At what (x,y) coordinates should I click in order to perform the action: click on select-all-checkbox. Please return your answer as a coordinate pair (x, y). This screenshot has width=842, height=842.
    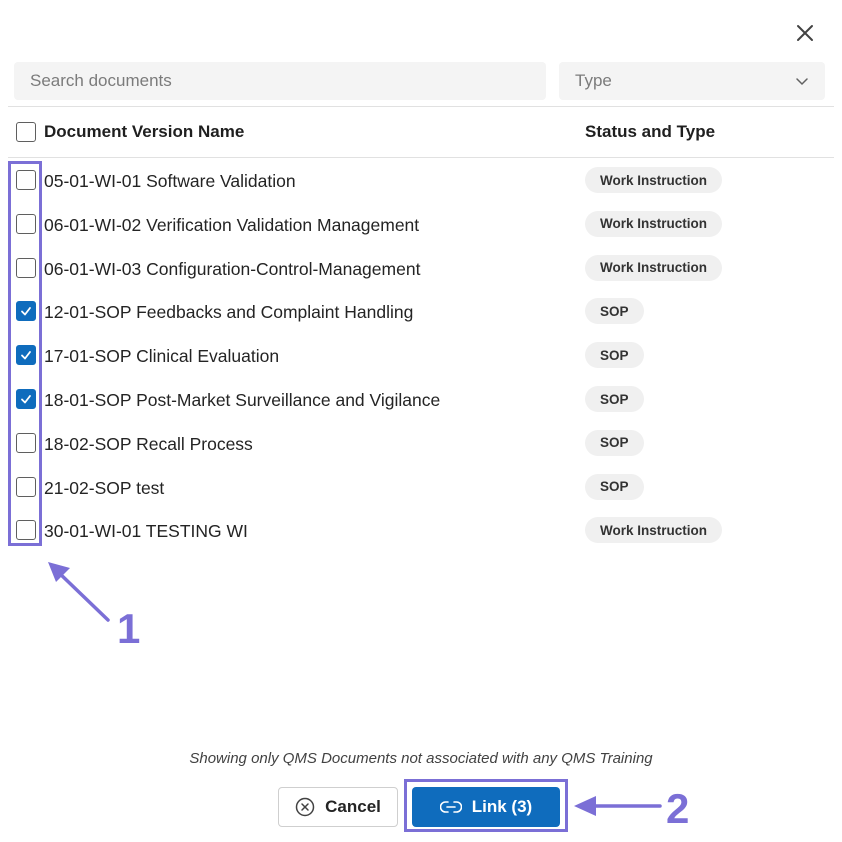
    Looking at the image, I should click on (26, 132).